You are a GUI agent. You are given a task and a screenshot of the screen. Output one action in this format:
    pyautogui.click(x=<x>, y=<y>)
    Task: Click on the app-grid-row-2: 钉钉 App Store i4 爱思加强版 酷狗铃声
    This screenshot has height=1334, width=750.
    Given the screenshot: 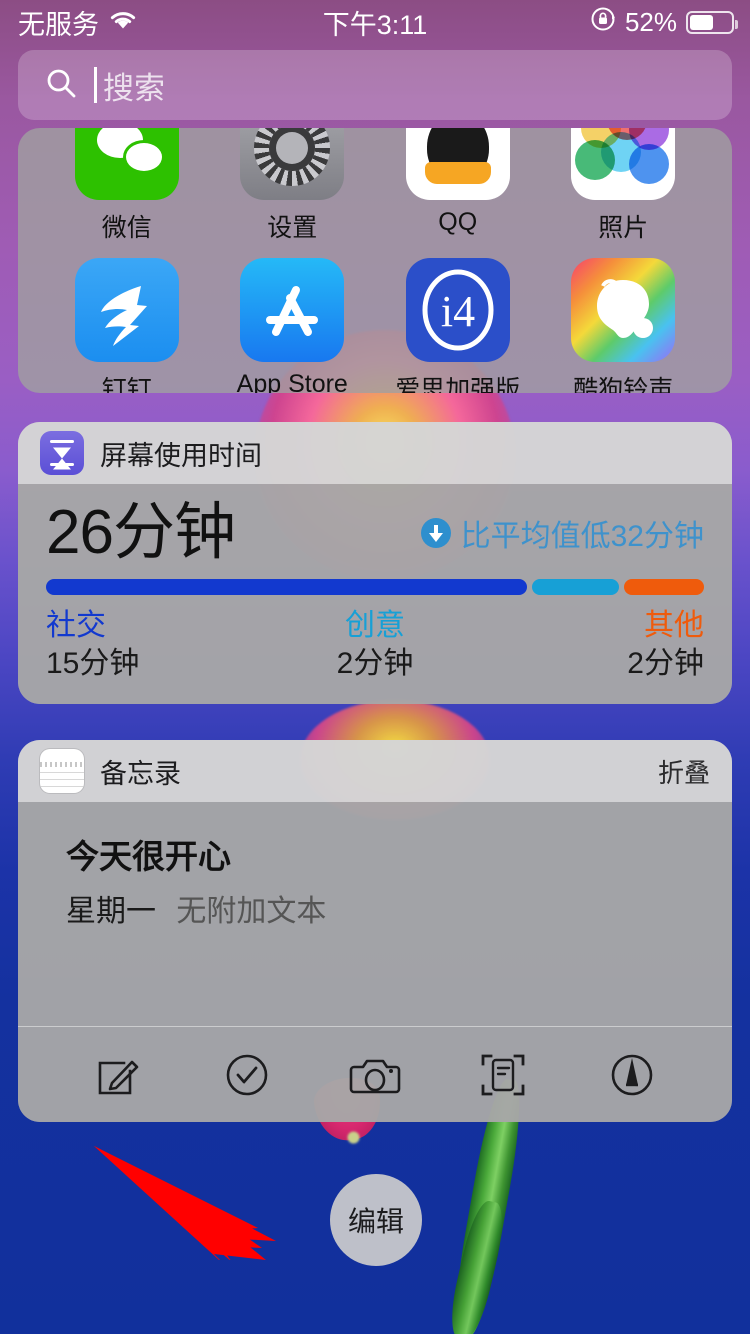 What is the action you would take?
    pyautogui.click(x=375, y=325)
    